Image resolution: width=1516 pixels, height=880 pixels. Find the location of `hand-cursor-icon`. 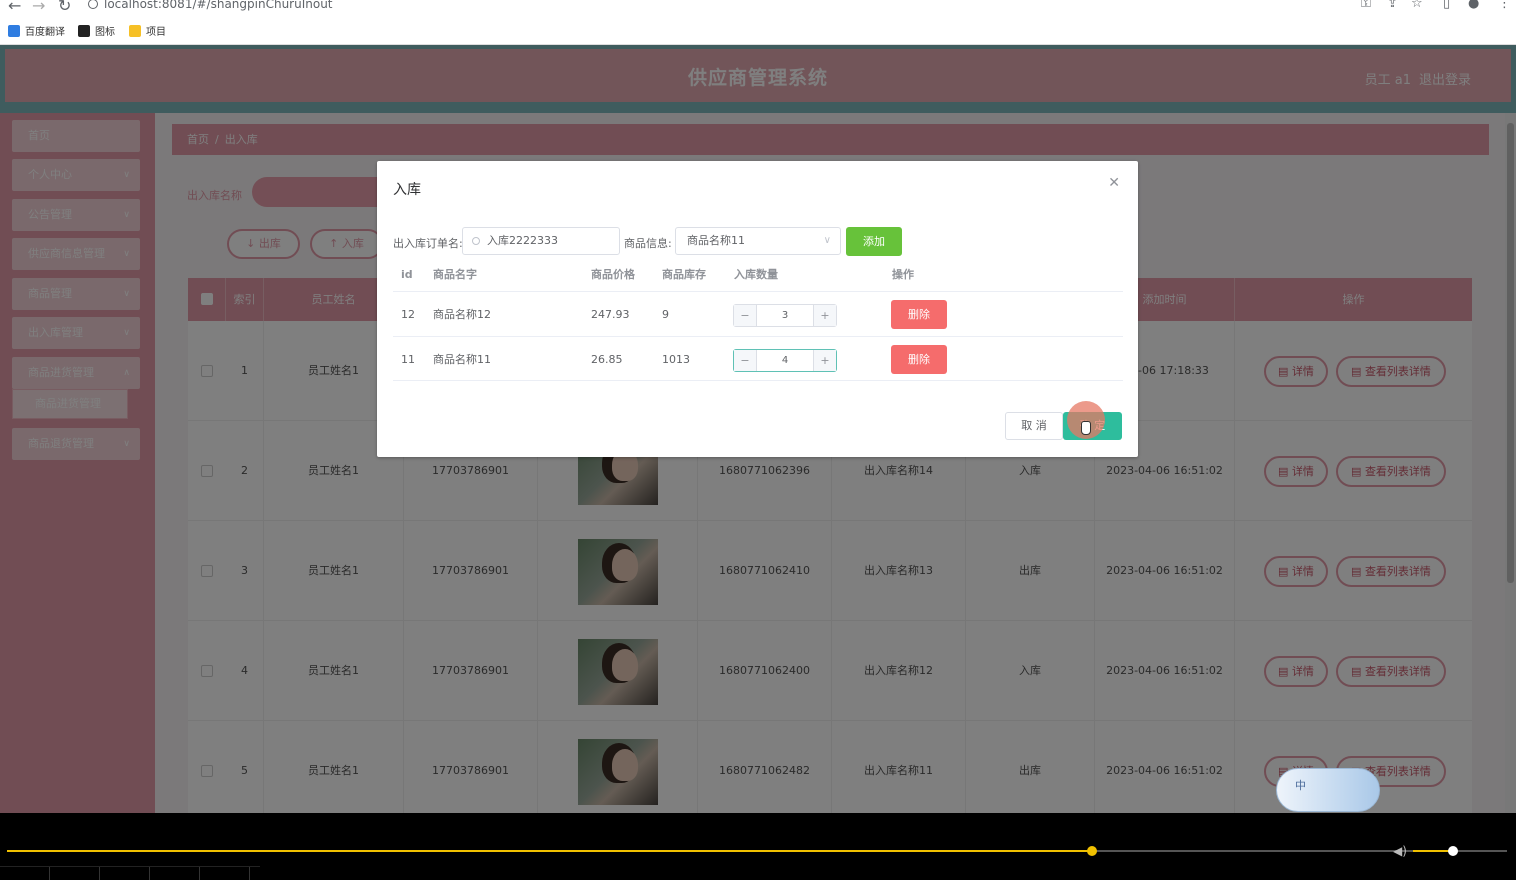

hand-cursor-icon is located at coordinates (1086, 428).